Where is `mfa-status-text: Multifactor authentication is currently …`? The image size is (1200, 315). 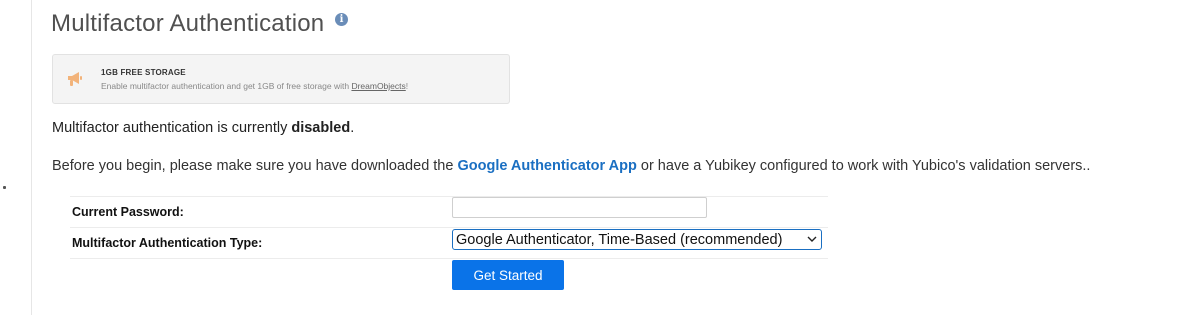
mfa-status-text: Multifactor authentication is currently … is located at coordinates (203, 128).